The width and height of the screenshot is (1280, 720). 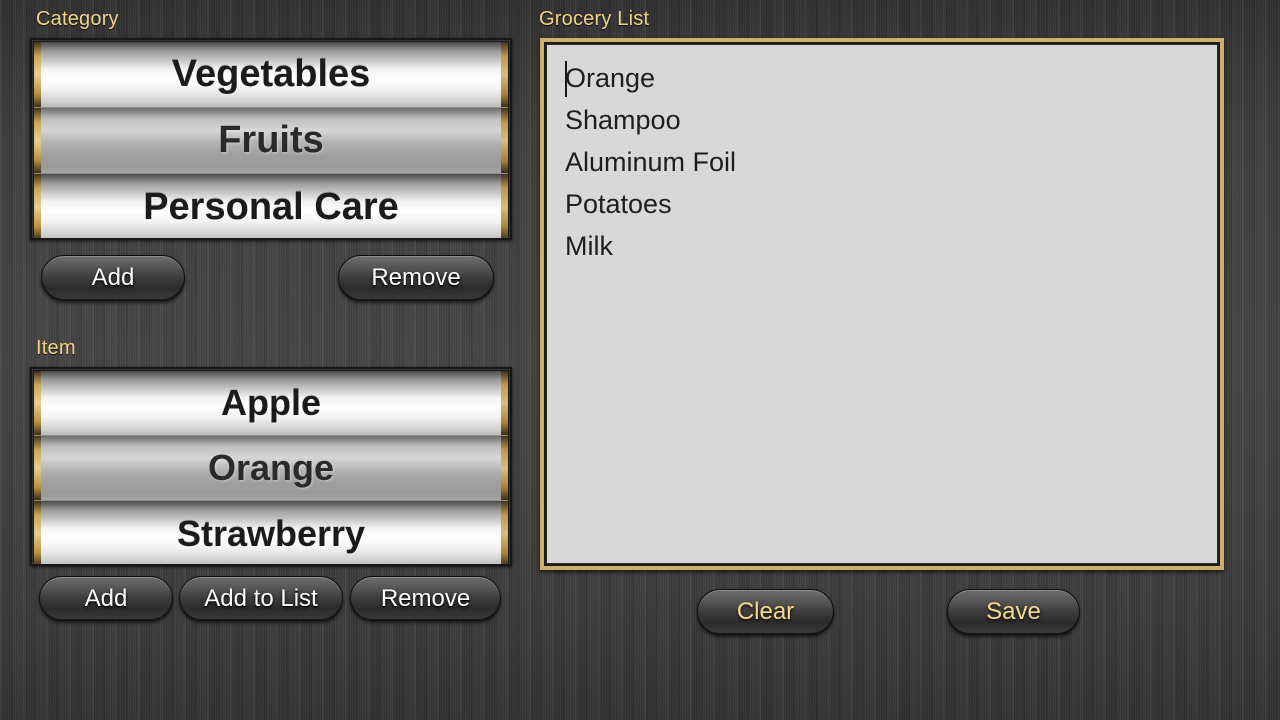 I want to click on item-add-button: Add, so click(x=106, y=598).